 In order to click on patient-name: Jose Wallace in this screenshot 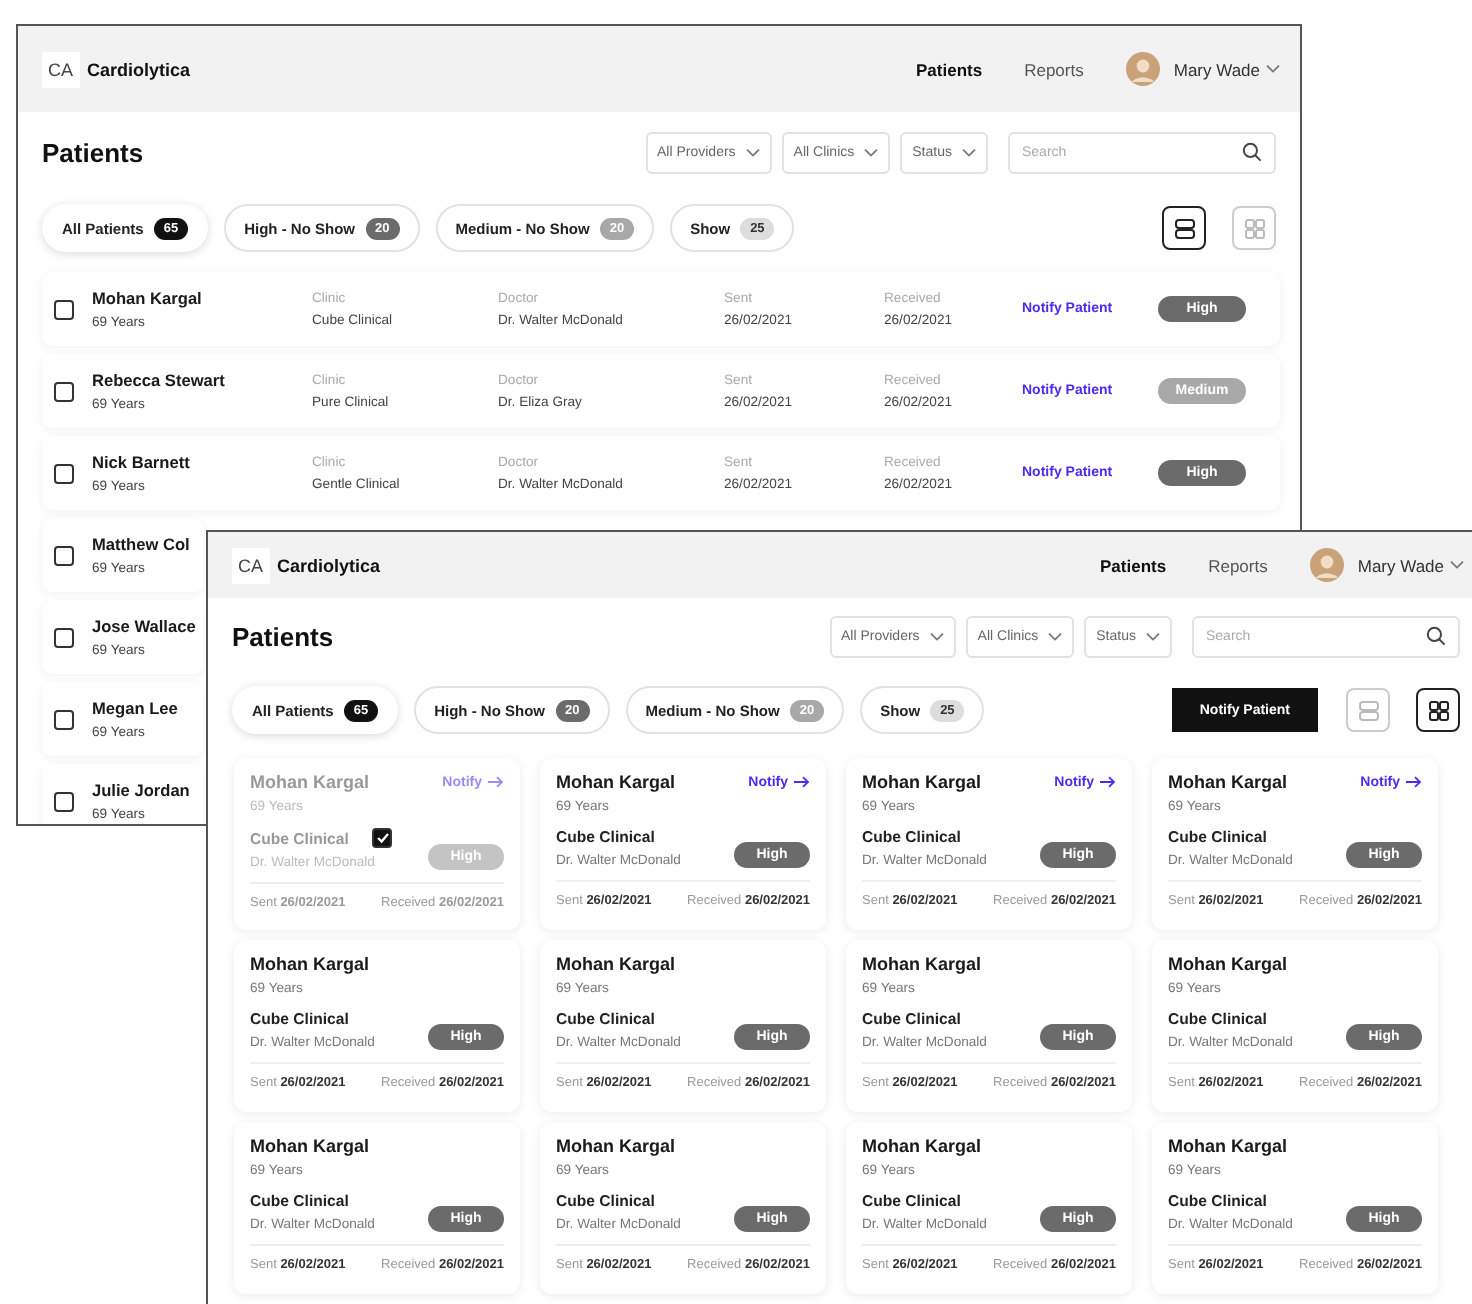, I will do `click(144, 626)`.